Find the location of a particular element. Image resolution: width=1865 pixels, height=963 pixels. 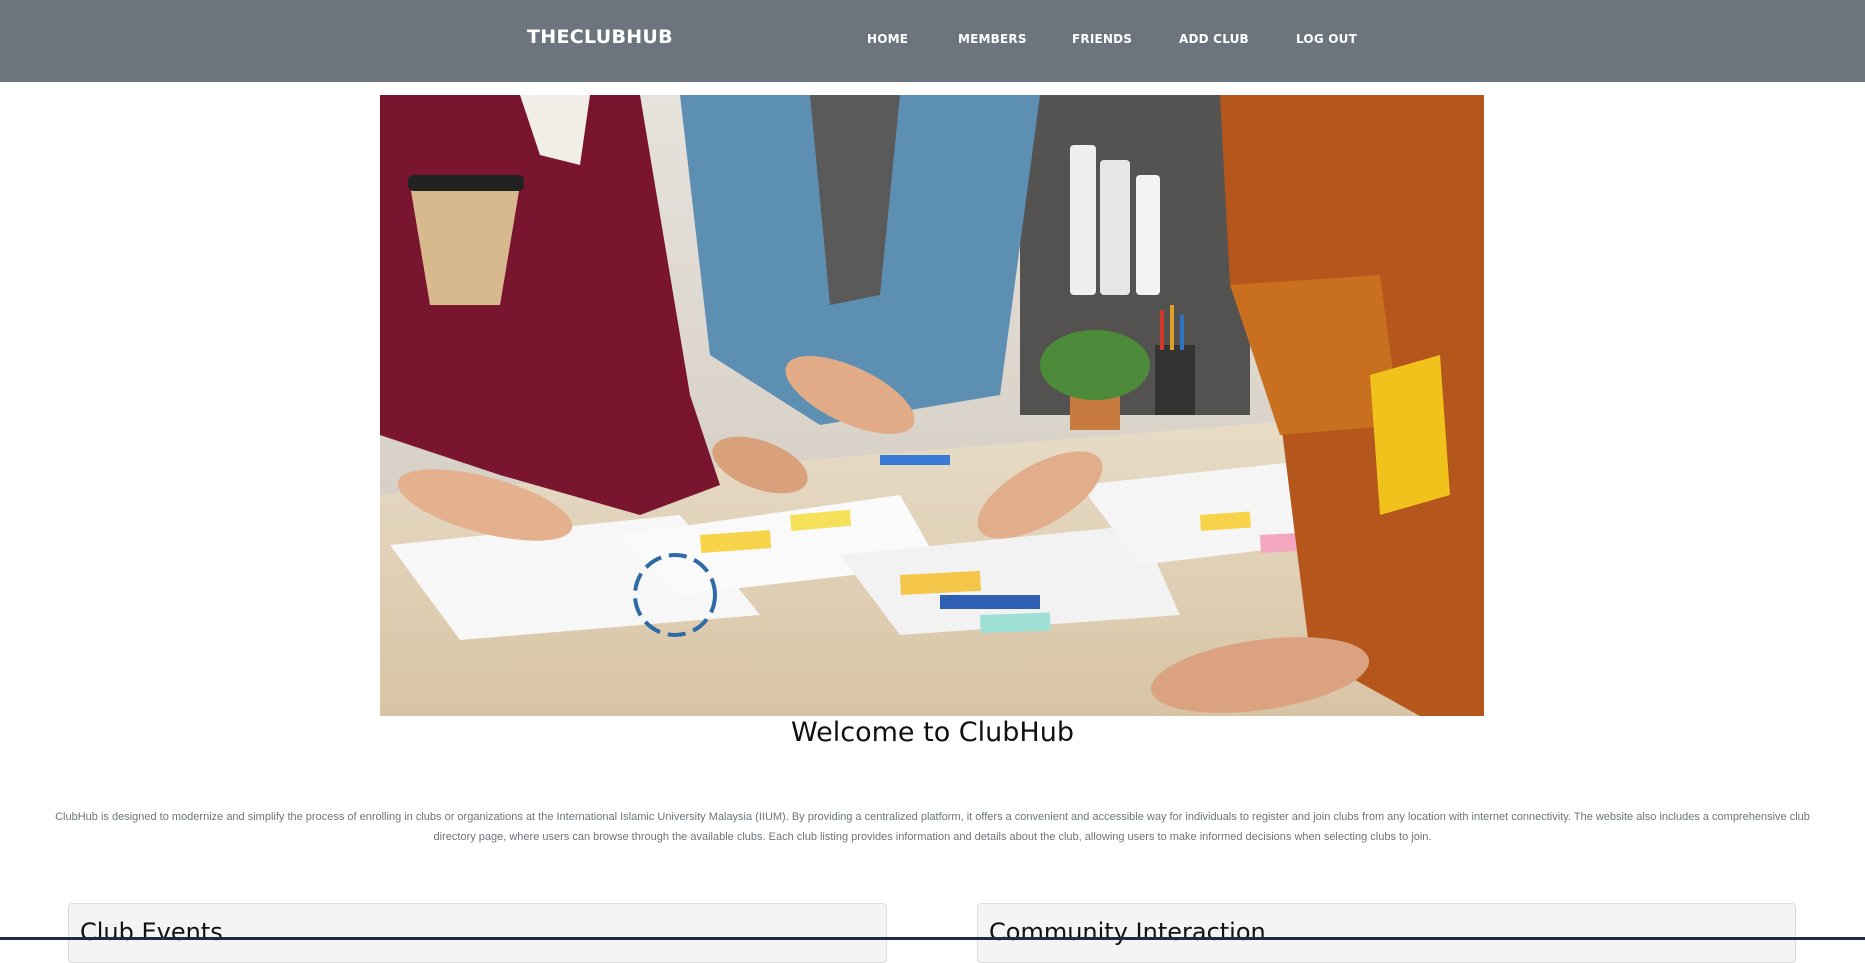

club-events-title: Club Events is located at coordinates (151, 932).